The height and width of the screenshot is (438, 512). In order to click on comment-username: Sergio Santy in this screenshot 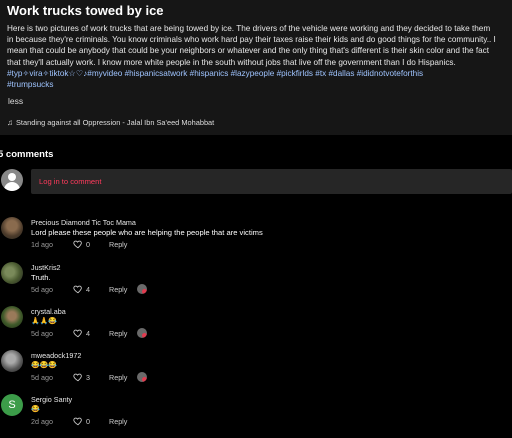, I will do `click(51, 399)`.